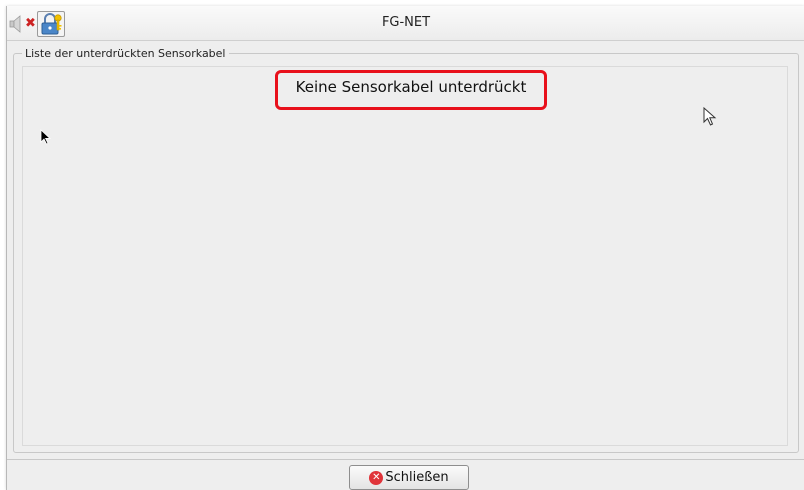 Image resolution: width=804 pixels, height=490 pixels. I want to click on window-title: FG-NET, so click(406, 22).